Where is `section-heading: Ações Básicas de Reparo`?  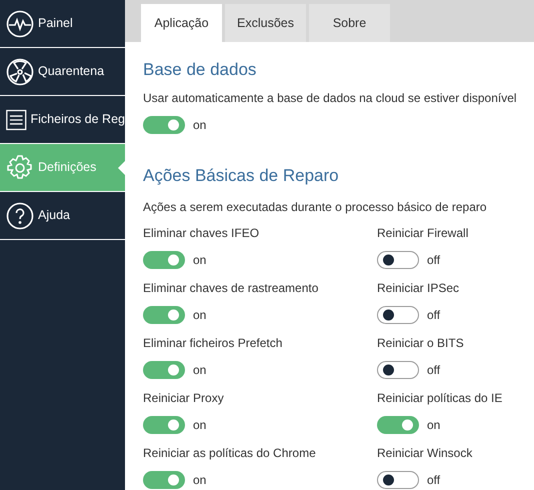
section-heading: Ações Básicas de Reparo is located at coordinates (241, 175).